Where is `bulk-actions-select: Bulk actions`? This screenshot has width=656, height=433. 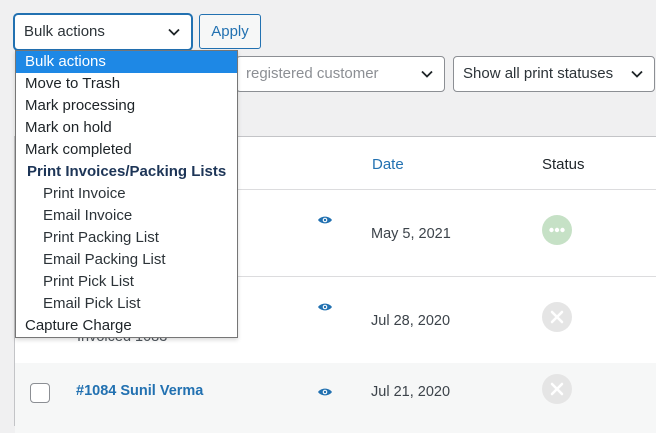
bulk-actions-select: Bulk actions is located at coordinates (103, 32).